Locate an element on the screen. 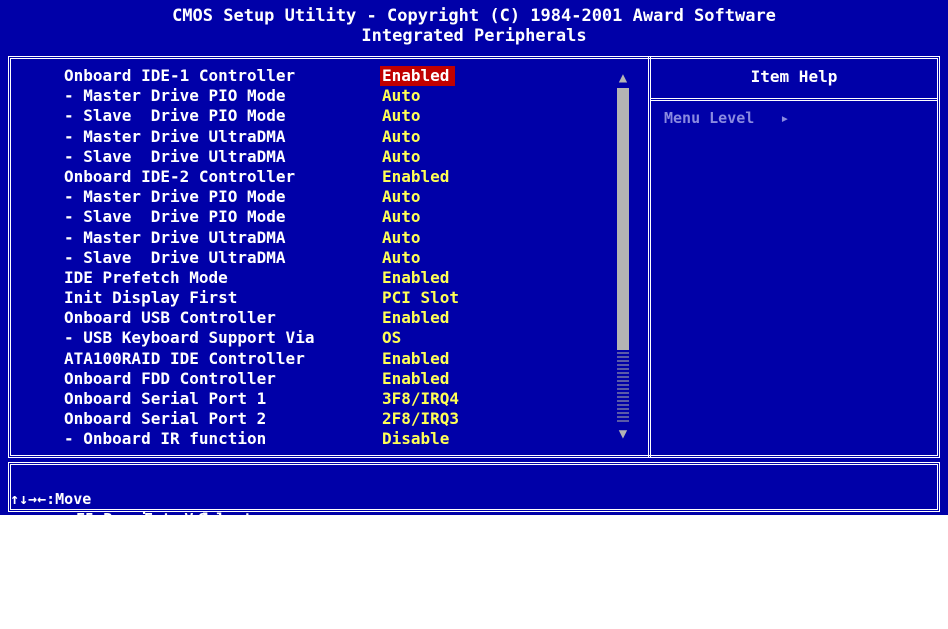  footer-previous-hint: F5:Previous Values is located at coordinates (157, 519).